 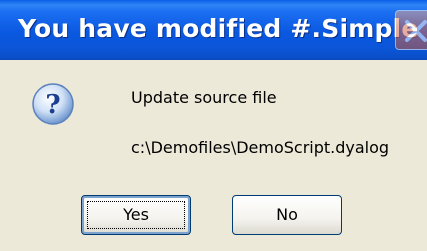 I want to click on dialog-title: You have modified #.Simple, so click(x=218, y=28).